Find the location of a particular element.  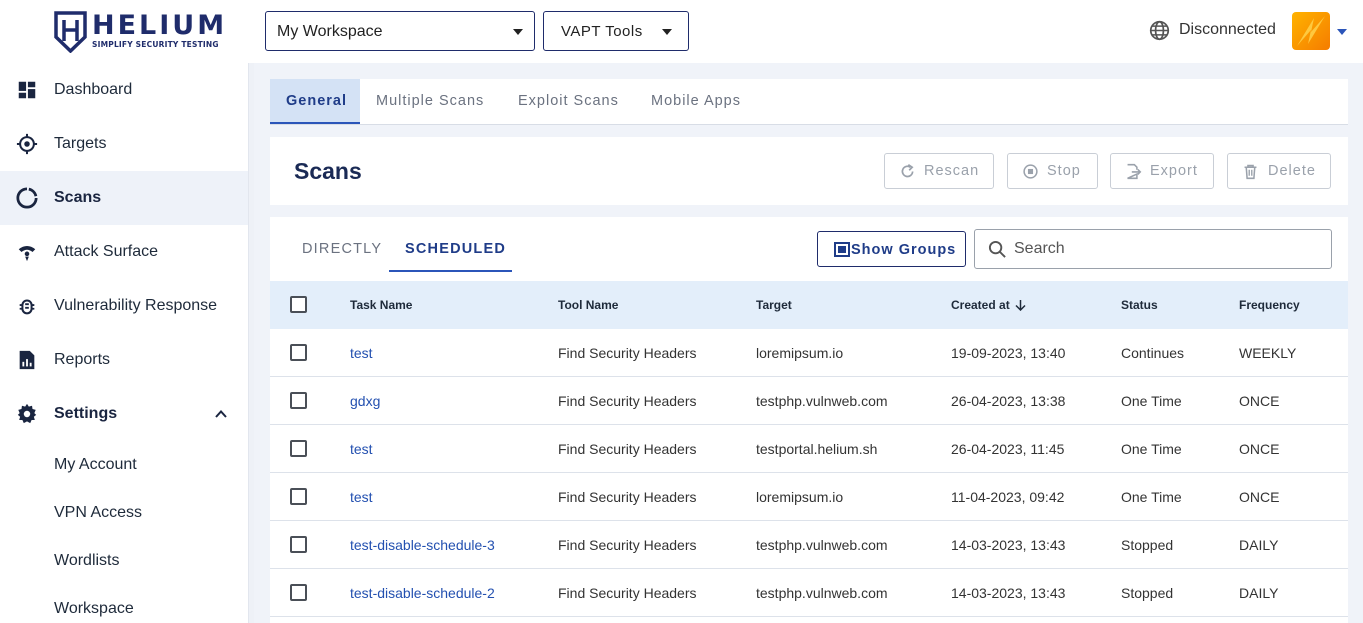

connection-status: Disconnected is located at coordinates (1227, 30).